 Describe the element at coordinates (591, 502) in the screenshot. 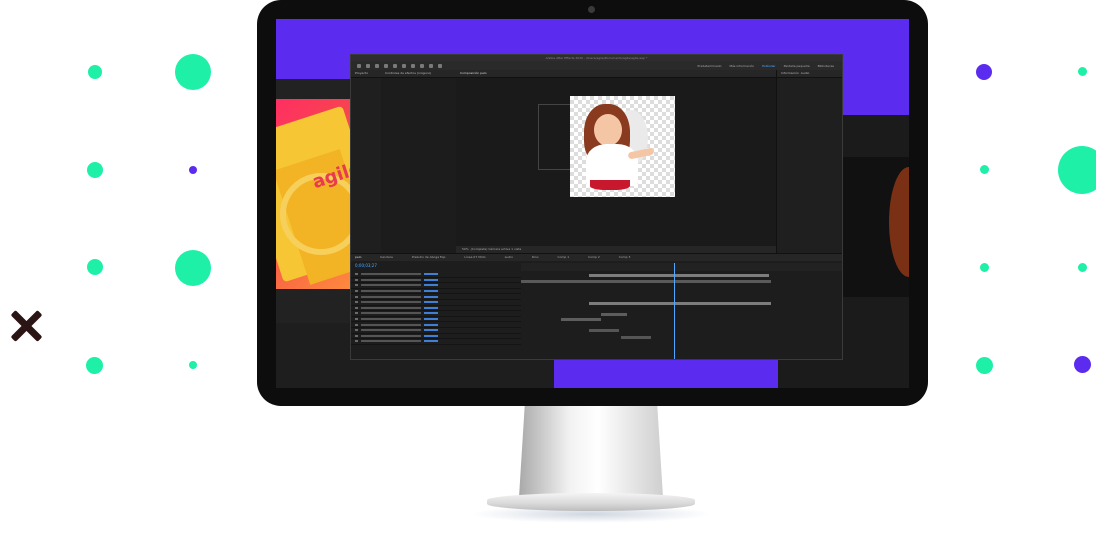

I see `monitor-stand-base` at that location.